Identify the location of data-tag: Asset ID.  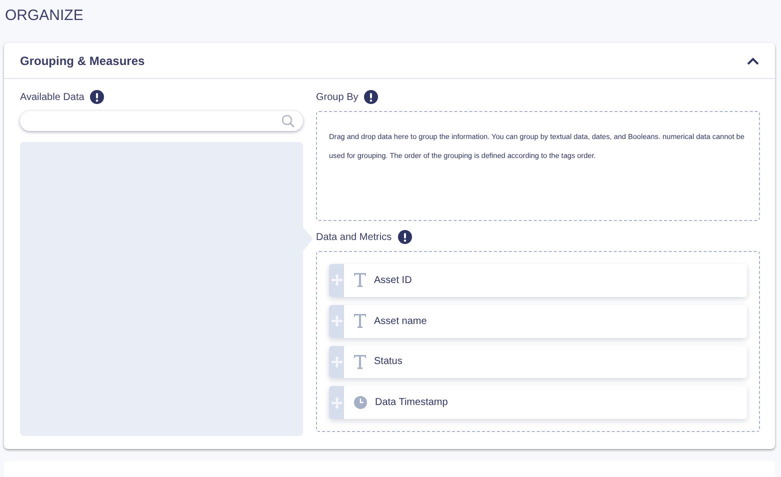
(538, 280).